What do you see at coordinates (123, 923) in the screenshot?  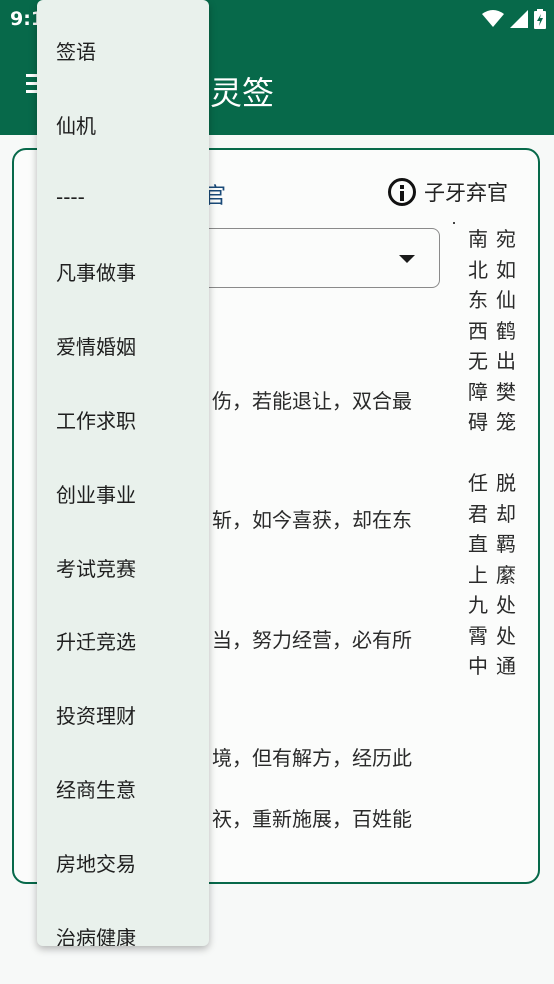 I see `menu-item-health: 治病健康` at bounding box center [123, 923].